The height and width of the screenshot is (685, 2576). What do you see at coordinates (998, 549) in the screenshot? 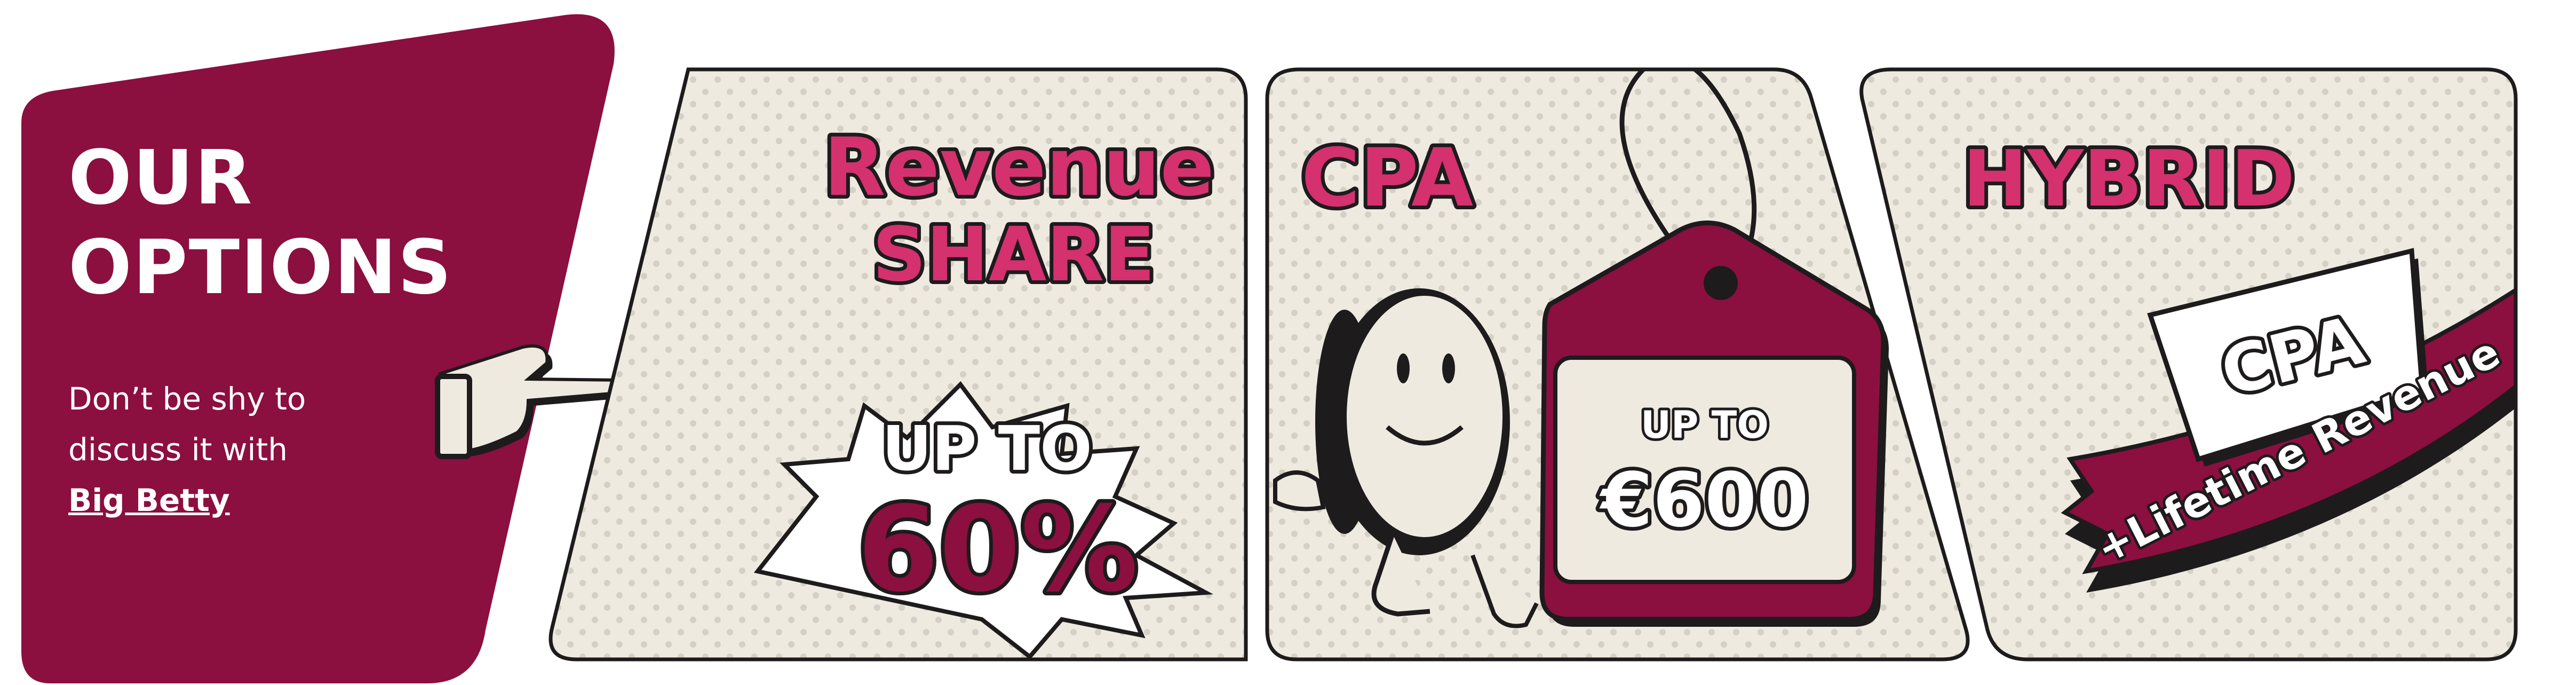
I see `revenue-share-burst-line2: 60%` at bounding box center [998, 549].